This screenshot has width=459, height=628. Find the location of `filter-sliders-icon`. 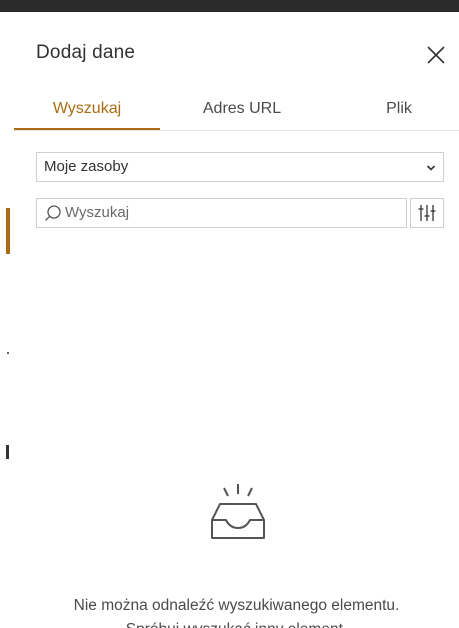

filter-sliders-icon is located at coordinates (427, 213).